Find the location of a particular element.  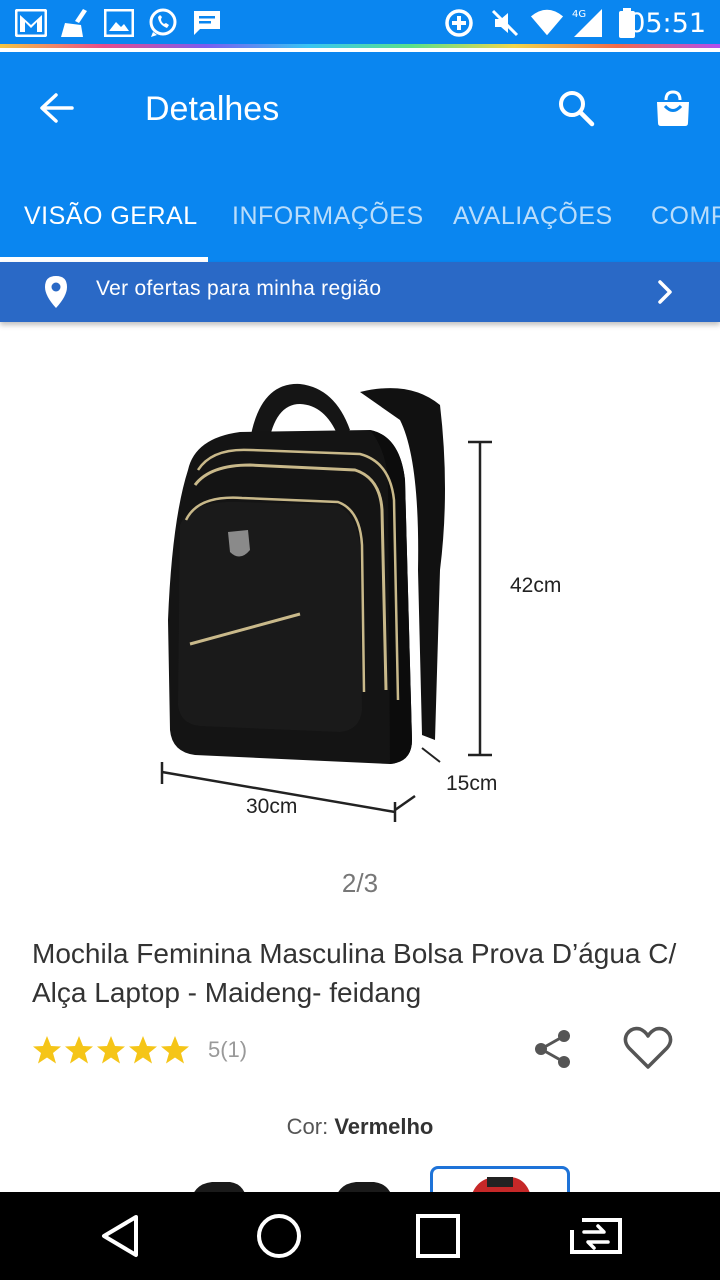

nav-back-button is located at coordinates (120, 1236).